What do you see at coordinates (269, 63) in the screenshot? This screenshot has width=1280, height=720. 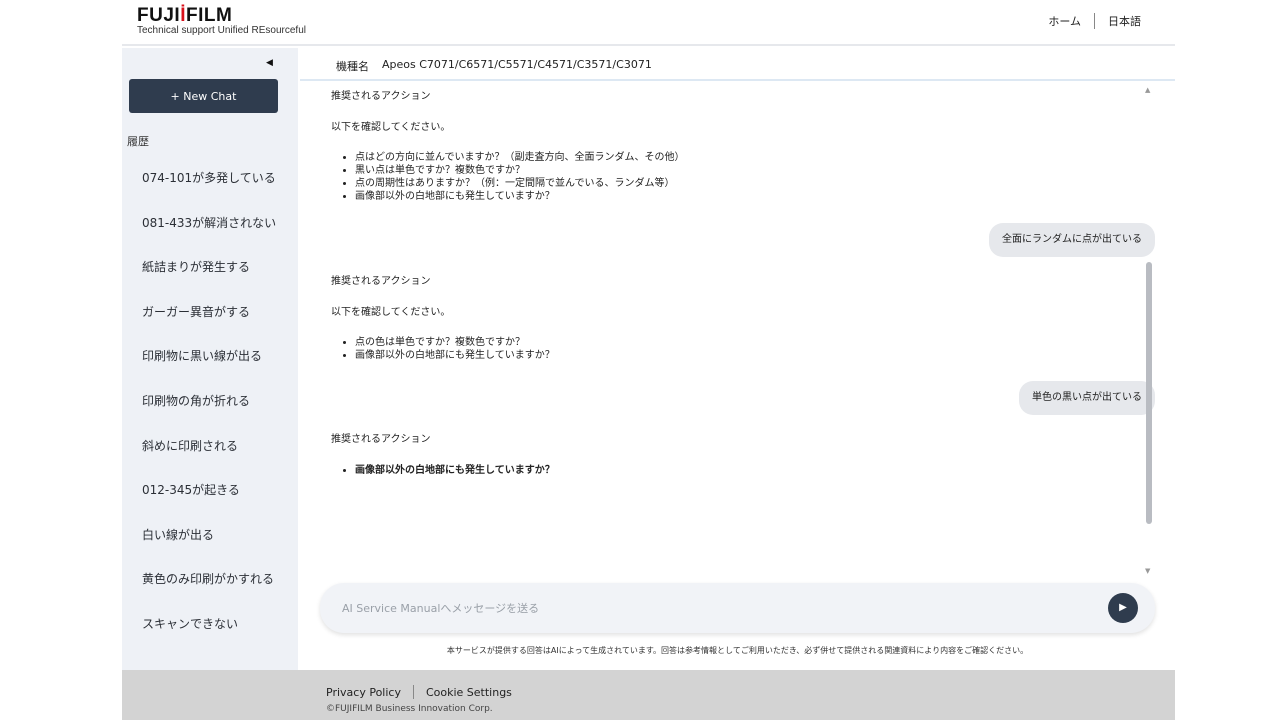 I see `collapse-sidebar-icon: ◀` at bounding box center [269, 63].